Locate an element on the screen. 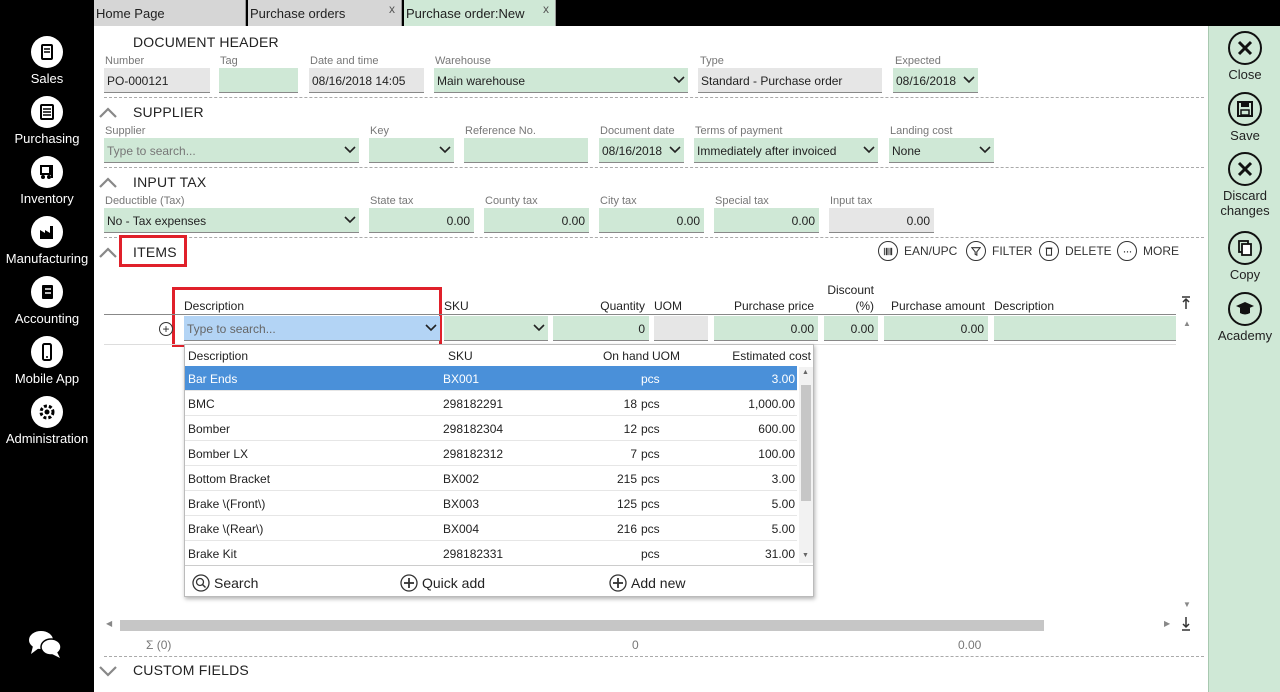 Image resolution: width=1280 pixels, height=692 pixels. nav-manufacturing: Manufacturing is located at coordinates (47, 241).